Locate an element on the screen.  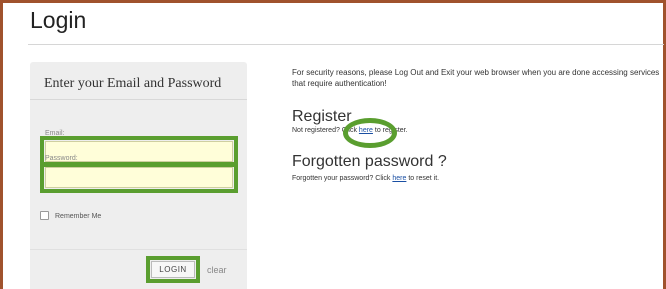
forgot-password-heading: Forgotten password ? is located at coordinates (369, 161).